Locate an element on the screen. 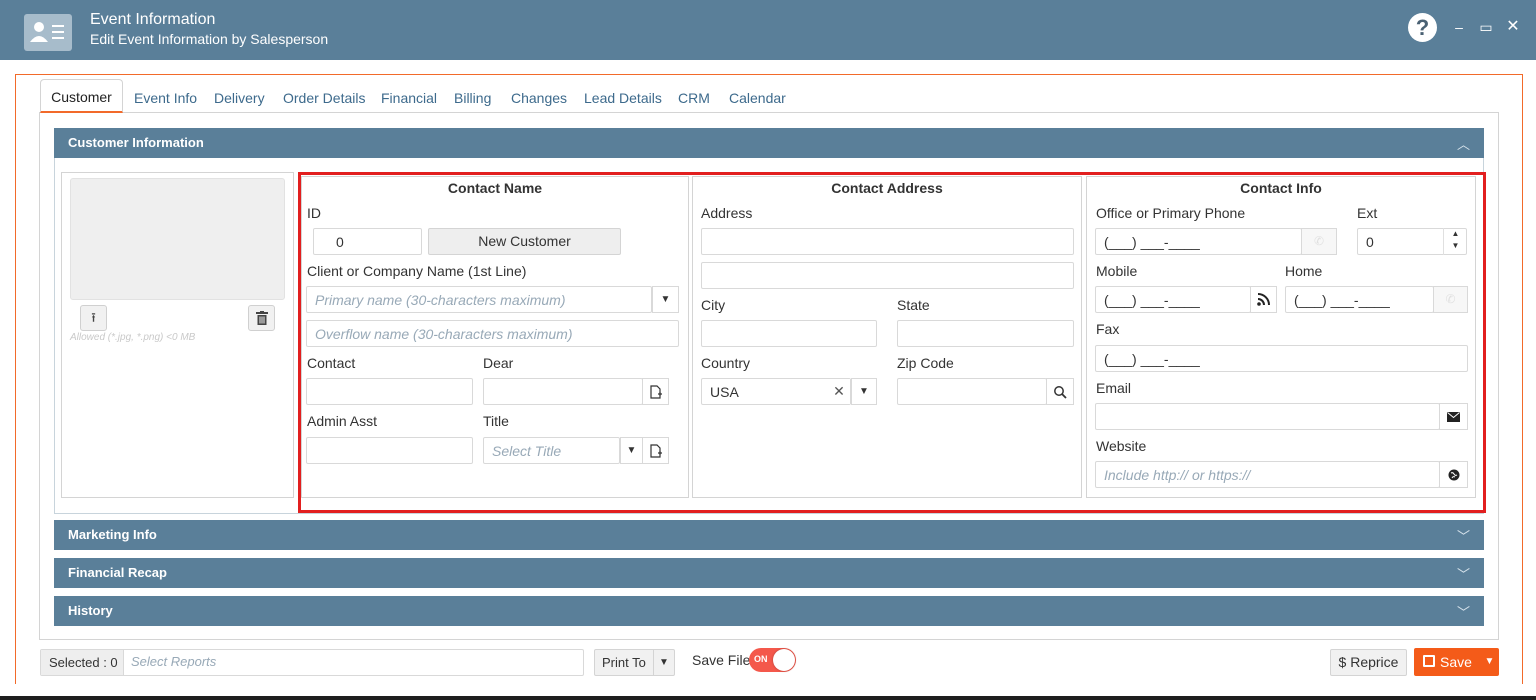  tab-crm: CRM is located at coordinates (694, 100).